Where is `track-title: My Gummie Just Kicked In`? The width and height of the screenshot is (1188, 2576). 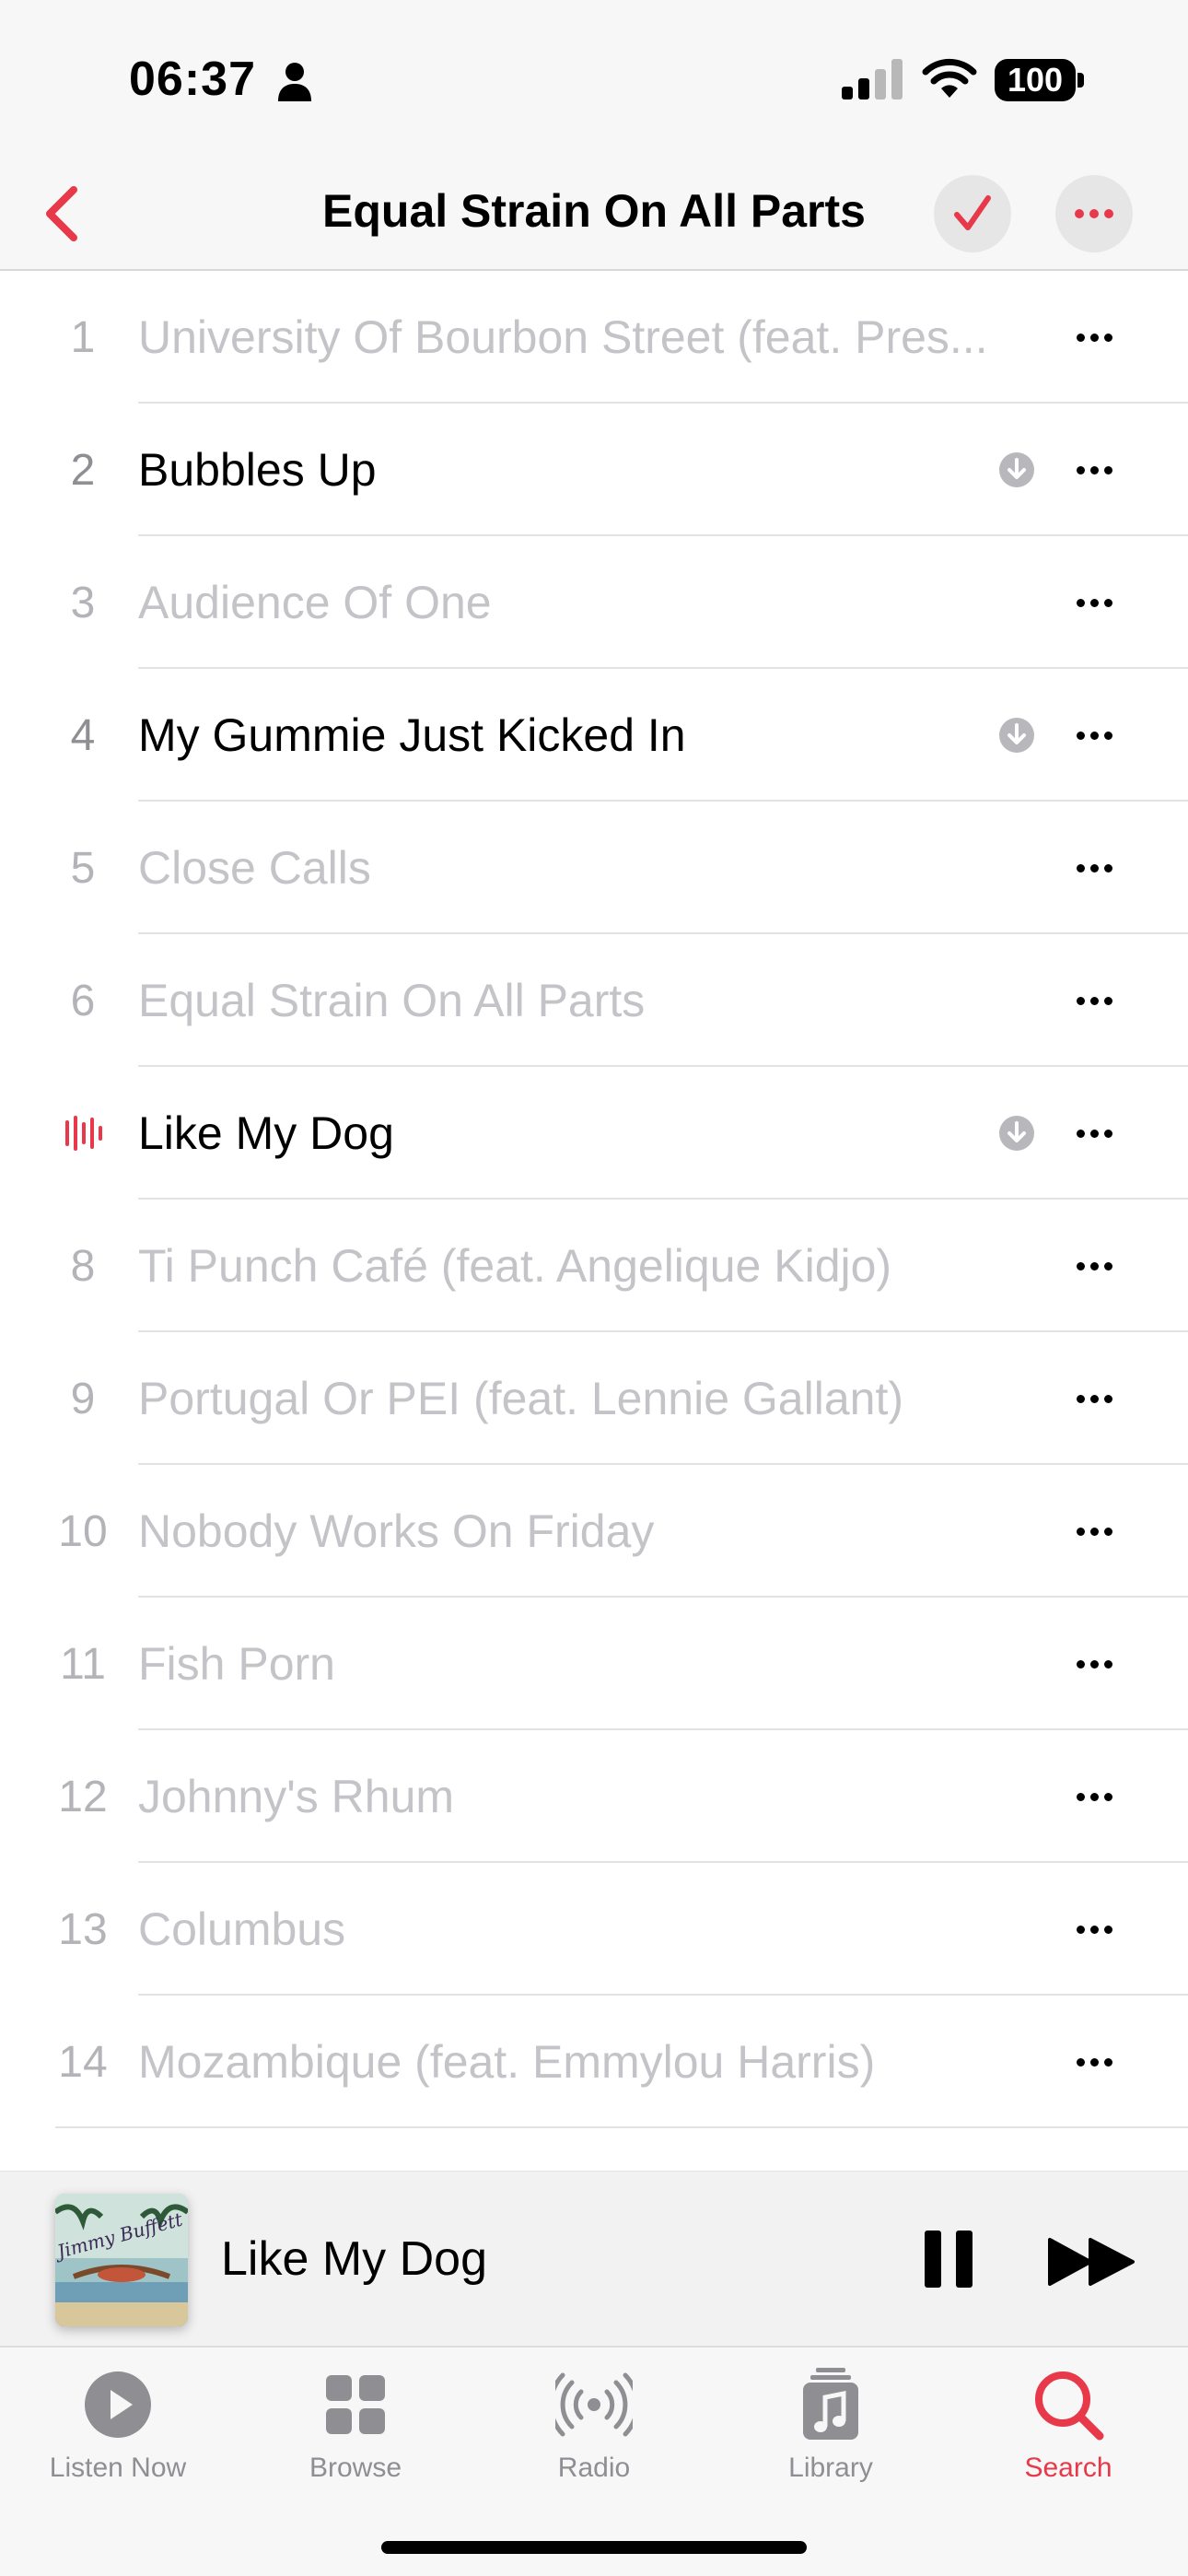 track-title: My Gummie Just Kicked In is located at coordinates (412, 735).